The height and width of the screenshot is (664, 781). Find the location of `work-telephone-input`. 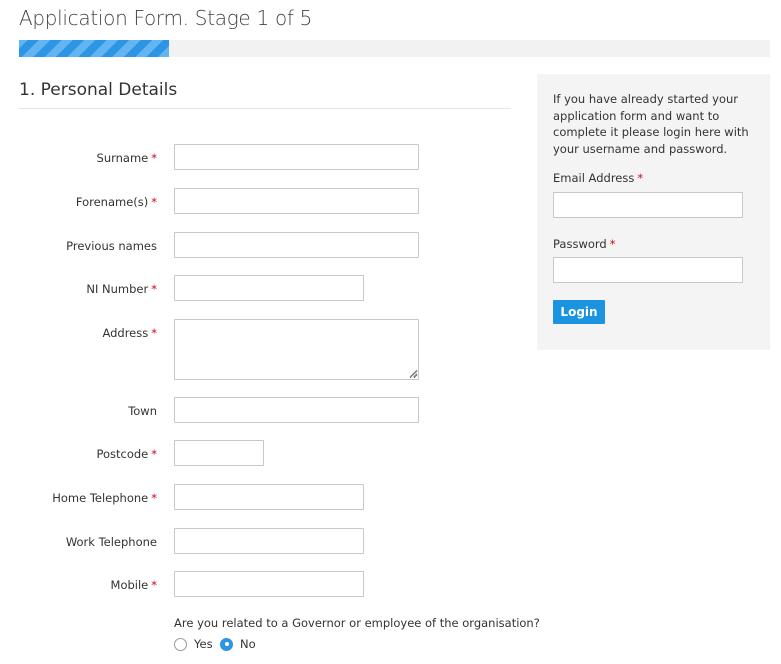

work-telephone-input is located at coordinates (269, 541).